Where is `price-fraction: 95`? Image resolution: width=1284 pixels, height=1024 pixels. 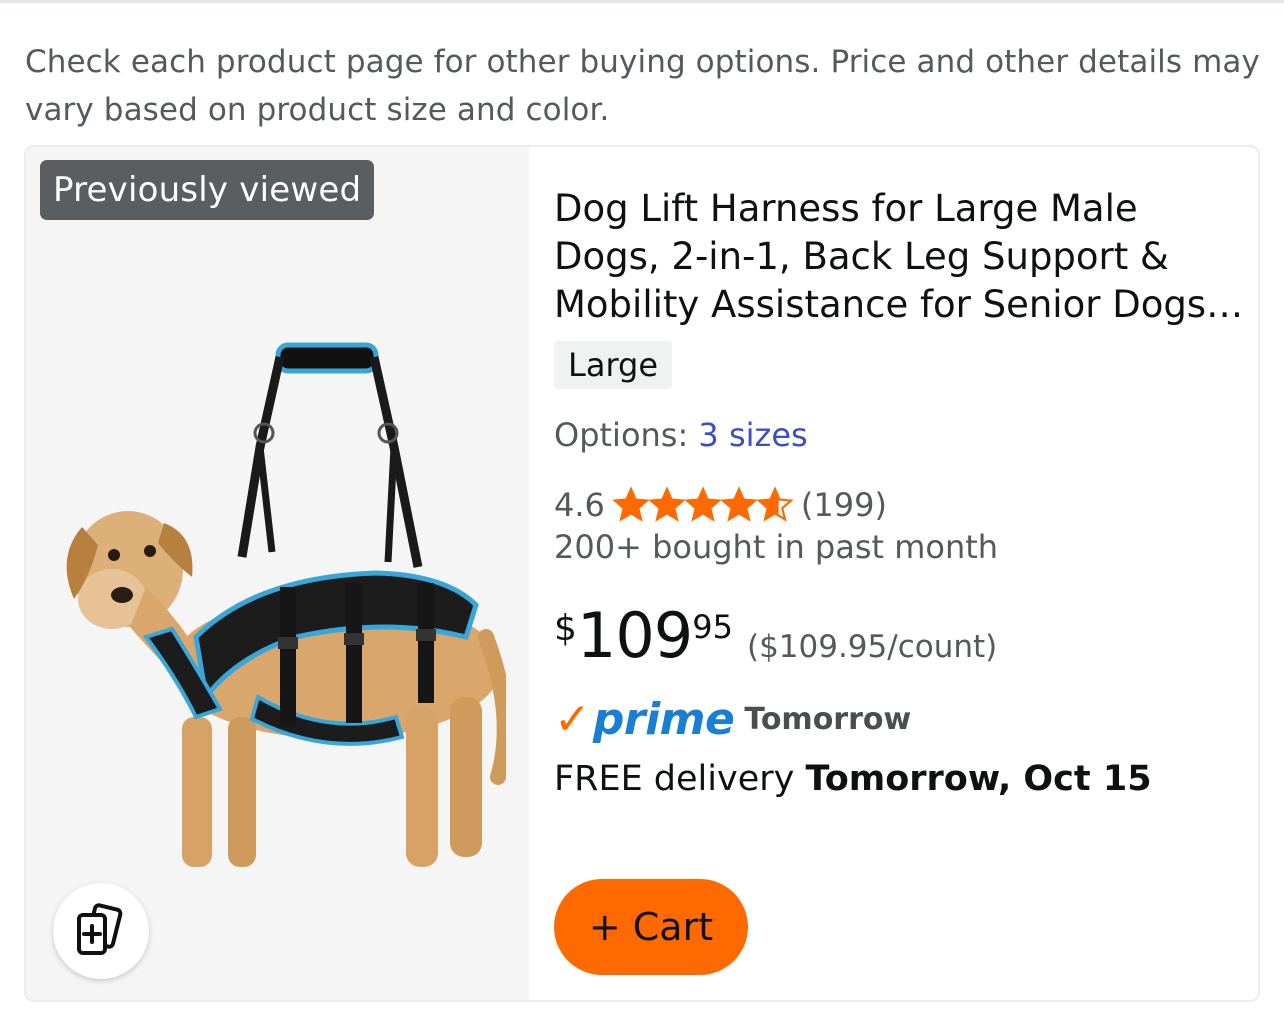
price-fraction: 95 is located at coordinates (712, 627).